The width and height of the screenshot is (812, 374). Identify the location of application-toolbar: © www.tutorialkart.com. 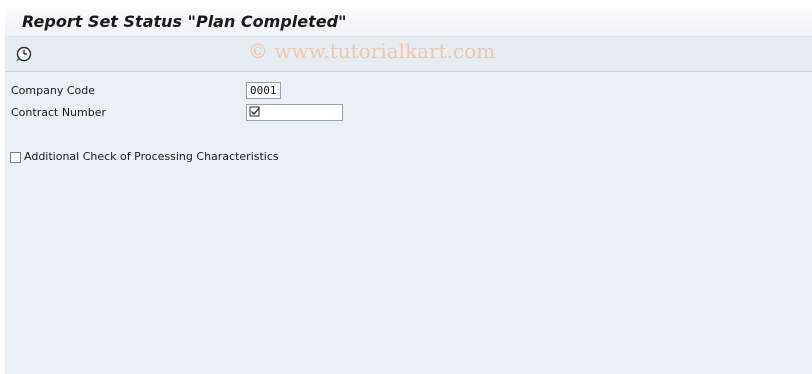
(408, 54).